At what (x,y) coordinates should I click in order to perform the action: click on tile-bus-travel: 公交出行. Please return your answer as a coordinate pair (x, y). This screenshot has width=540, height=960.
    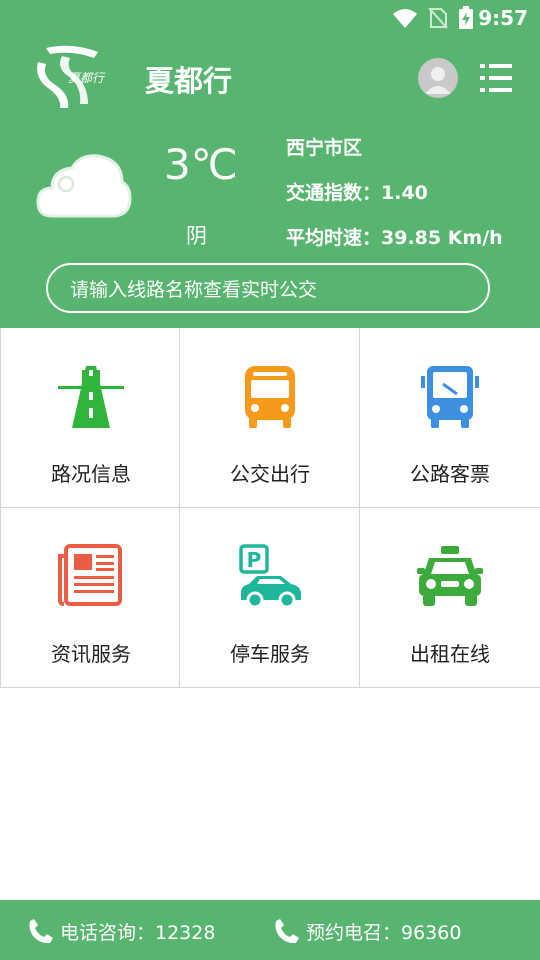
    Looking at the image, I should click on (270, 418).